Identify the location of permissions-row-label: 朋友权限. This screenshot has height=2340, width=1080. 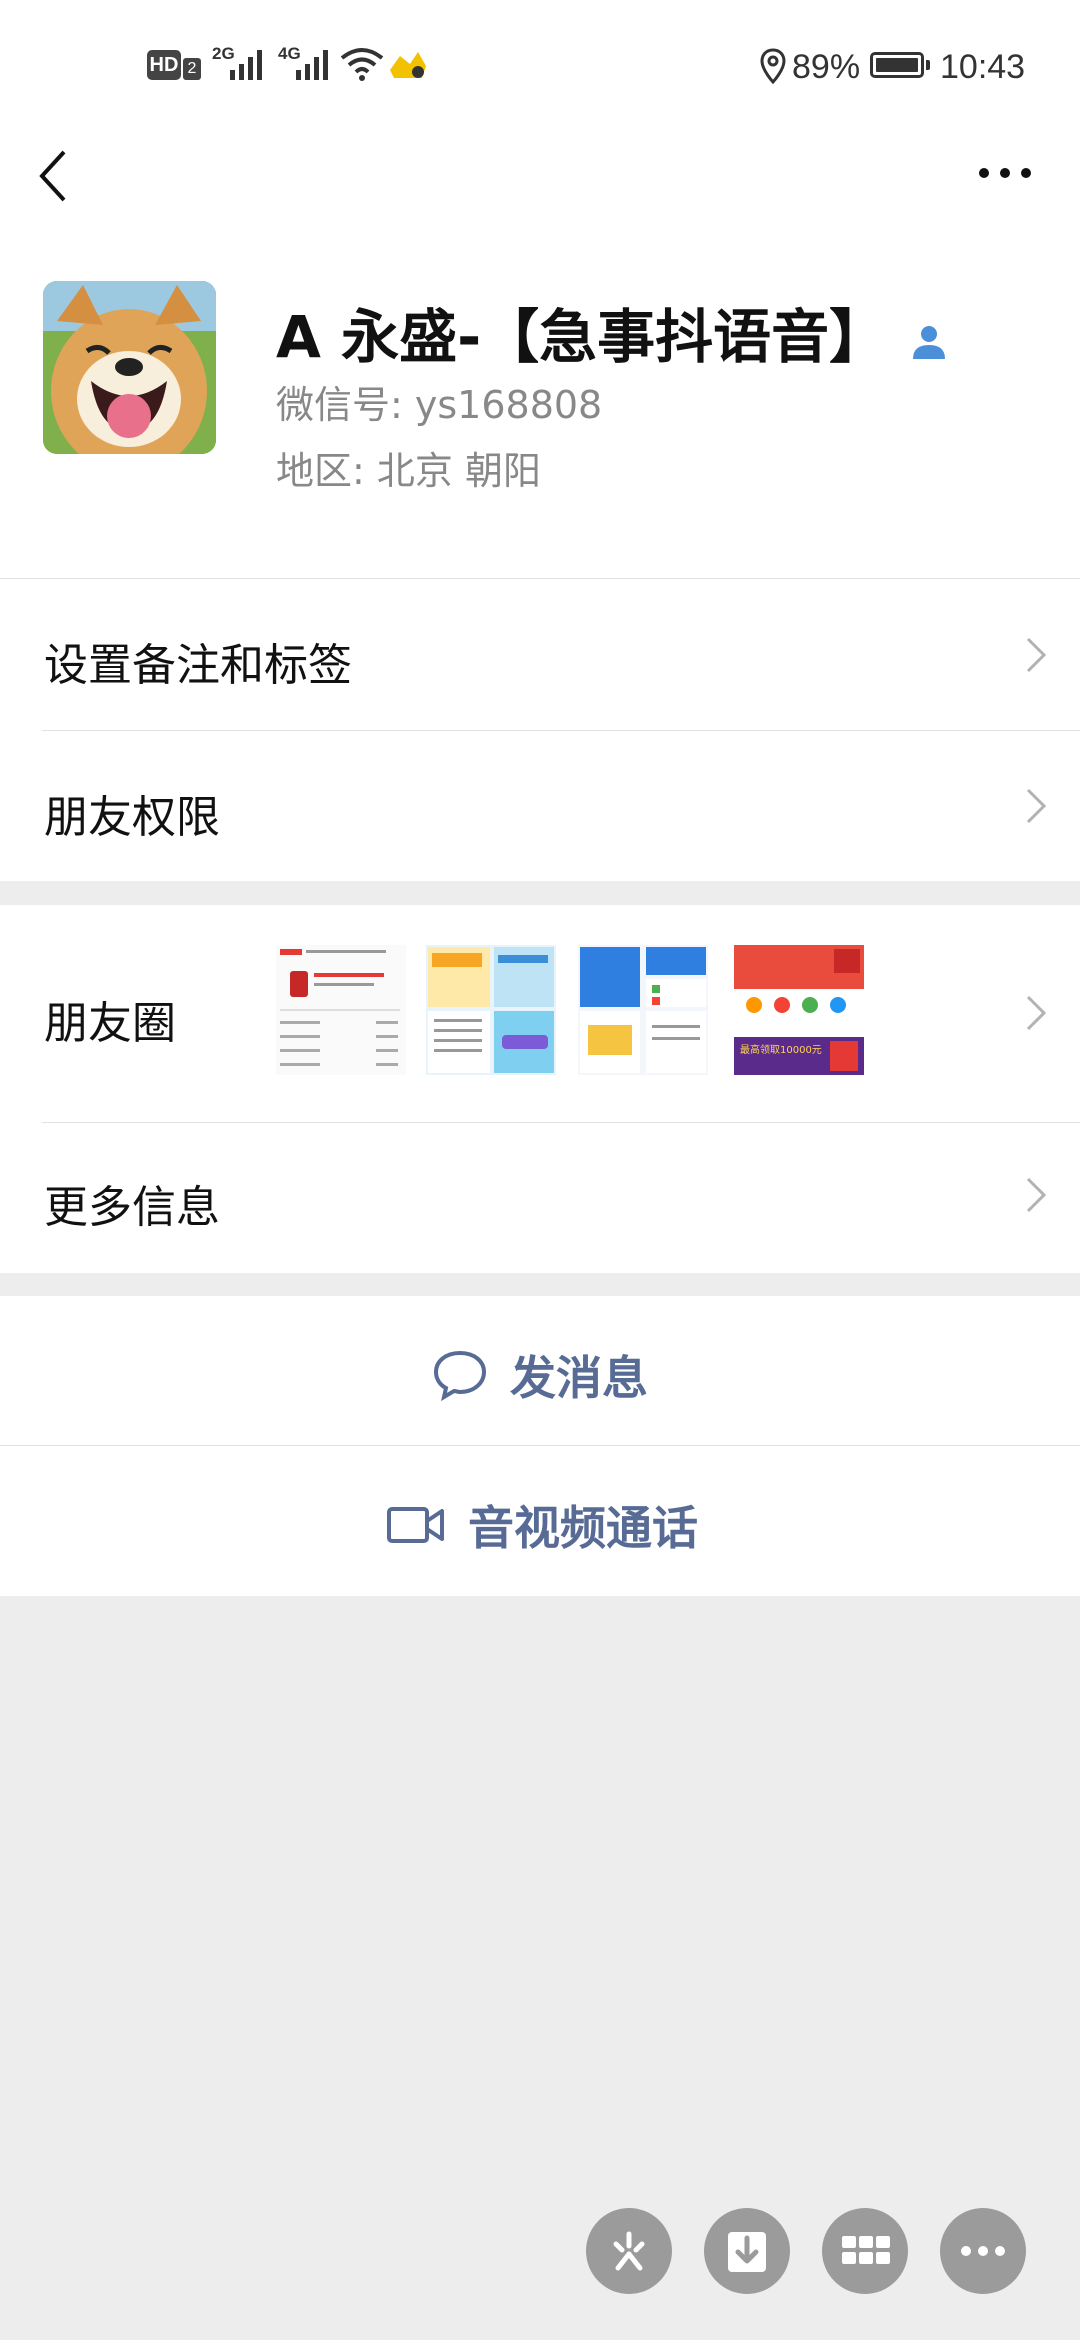
(132, 817).